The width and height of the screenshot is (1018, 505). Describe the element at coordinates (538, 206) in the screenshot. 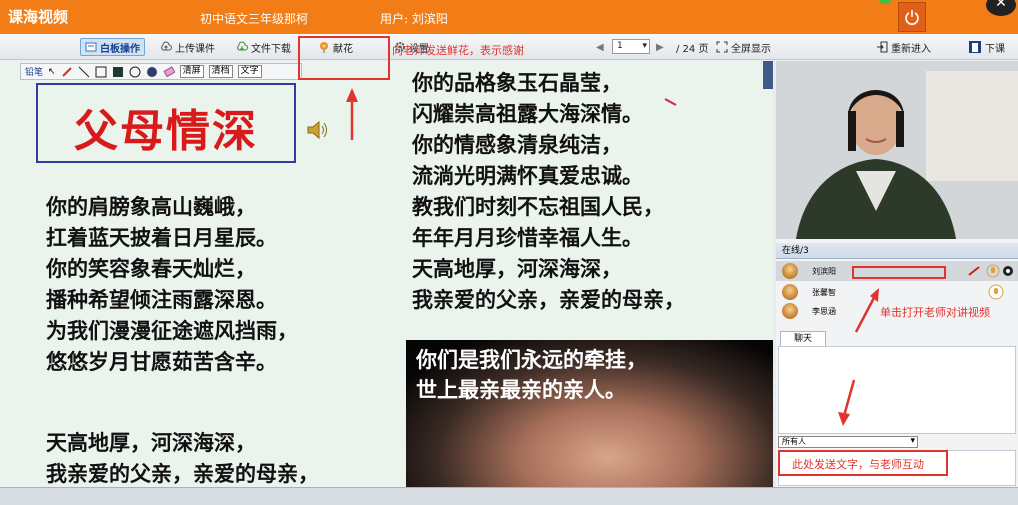

I see `poem-line: 教我们时刻不忘祖国人民，` at that location.